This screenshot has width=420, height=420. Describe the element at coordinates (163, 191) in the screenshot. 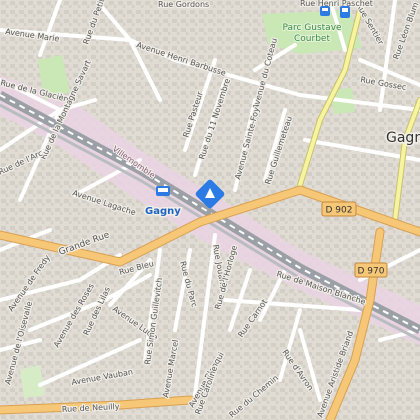

I see `train-station-icon` at that location.